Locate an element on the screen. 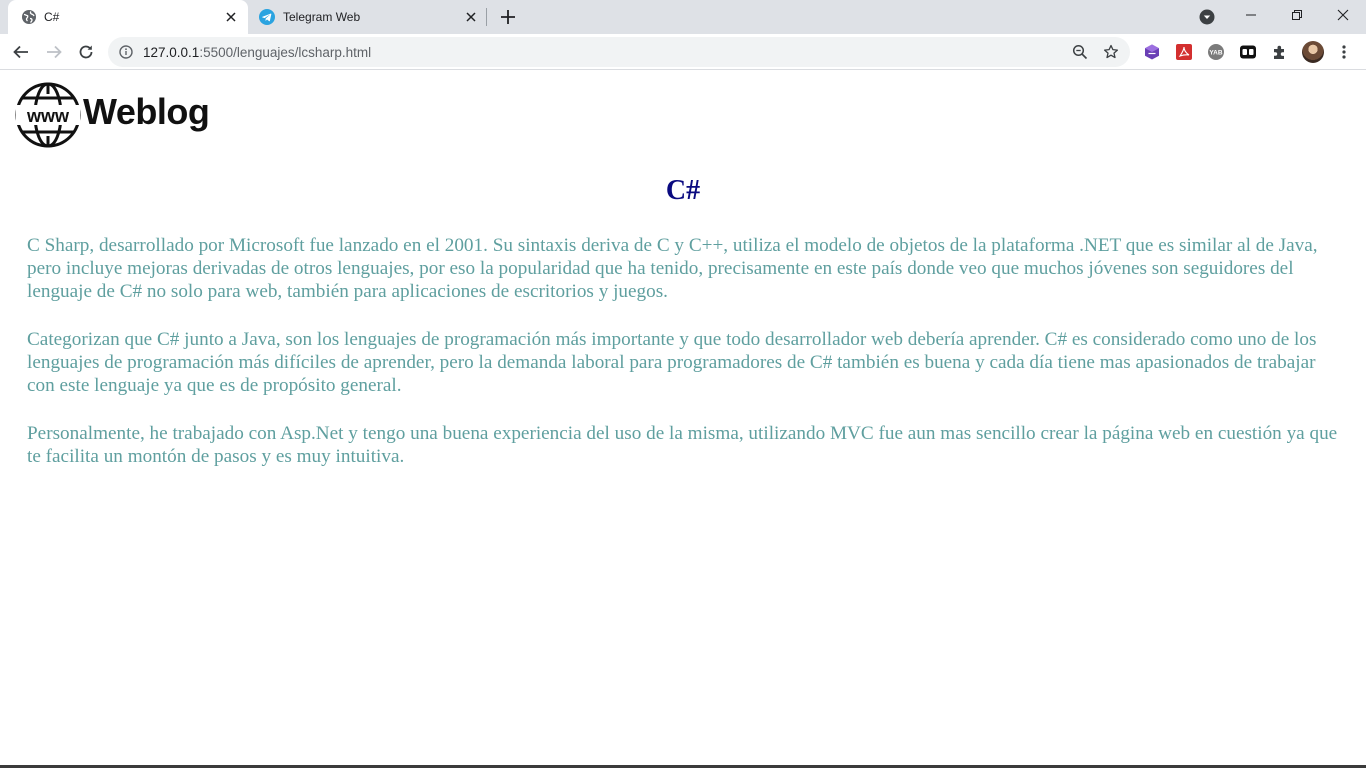 Image resolution: width=1366 pixels, height=768 pixels. reload-icon is located at coordinates (86, 52).